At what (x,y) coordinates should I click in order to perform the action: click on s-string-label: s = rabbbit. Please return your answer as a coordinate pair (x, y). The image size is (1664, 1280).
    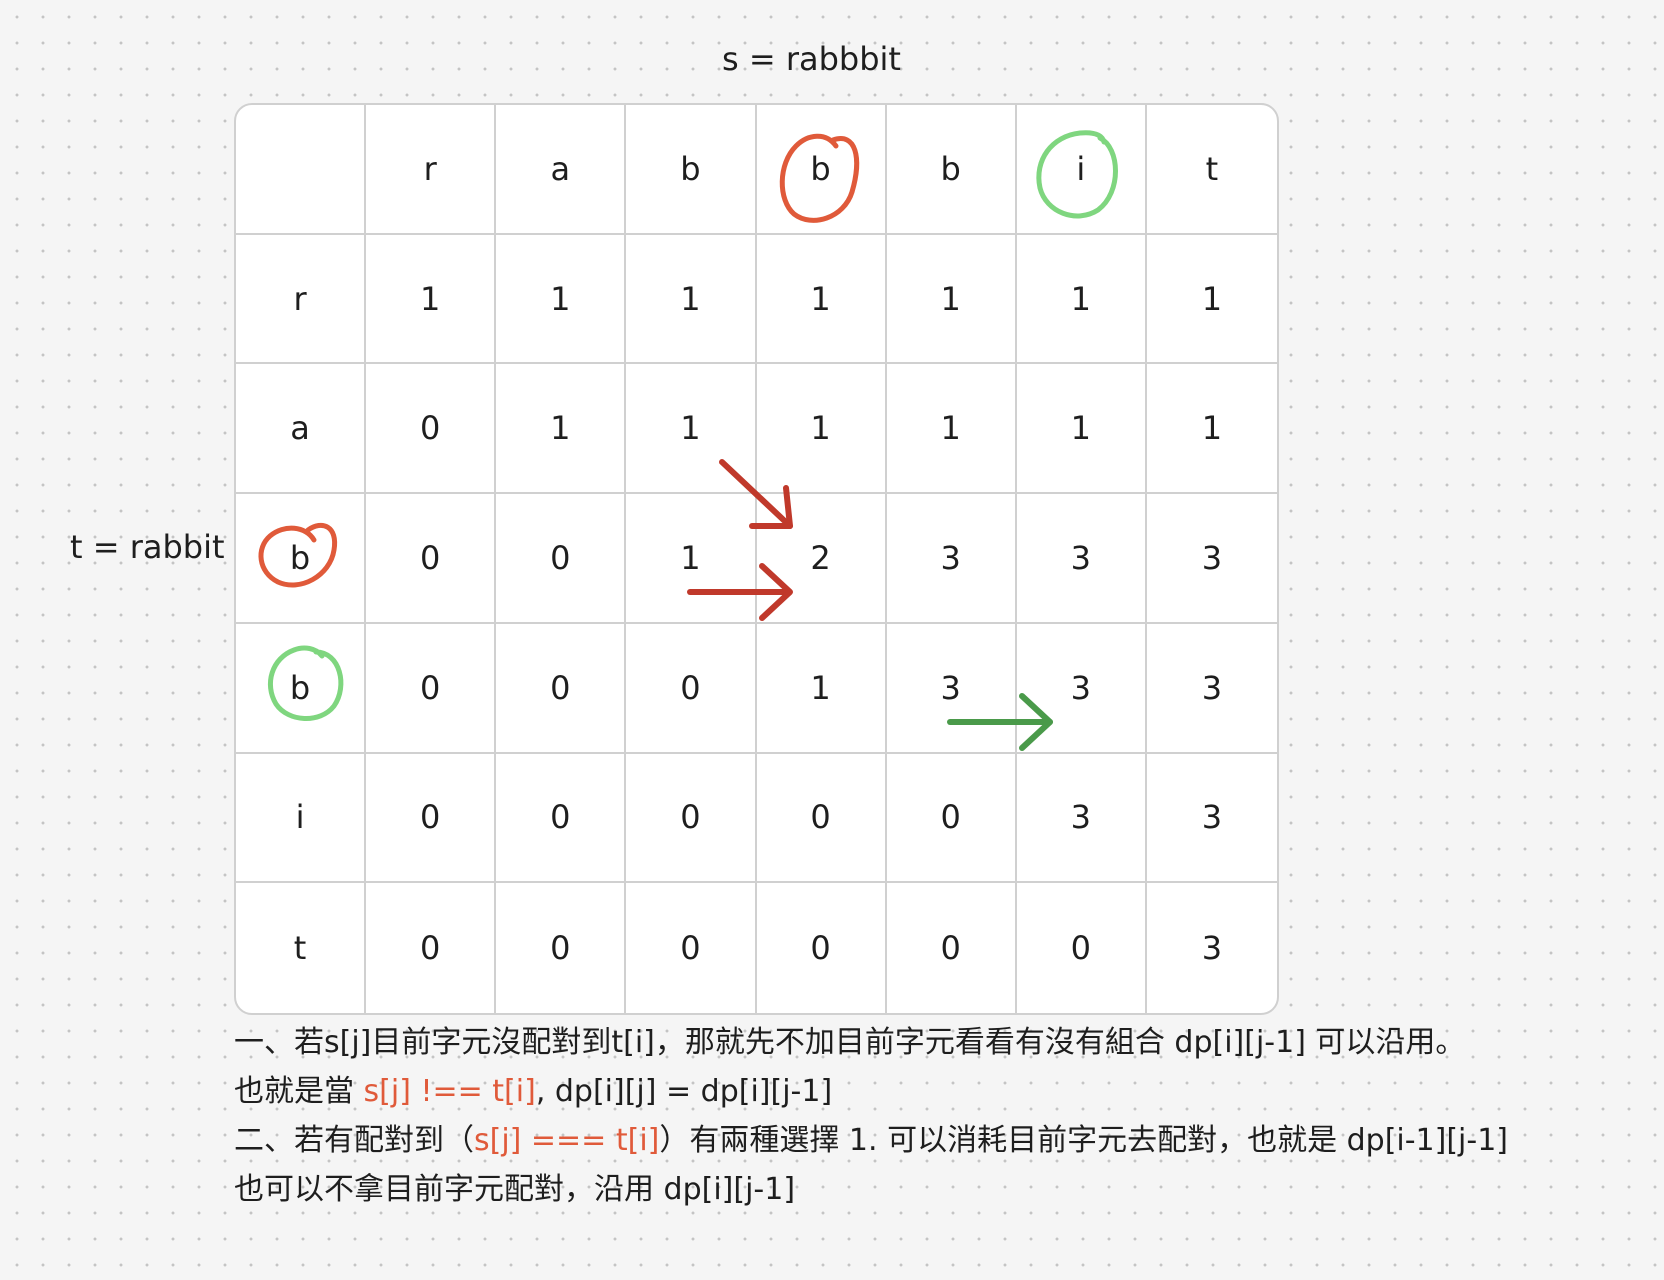
    Looking at the image, I should click on (811, 59).